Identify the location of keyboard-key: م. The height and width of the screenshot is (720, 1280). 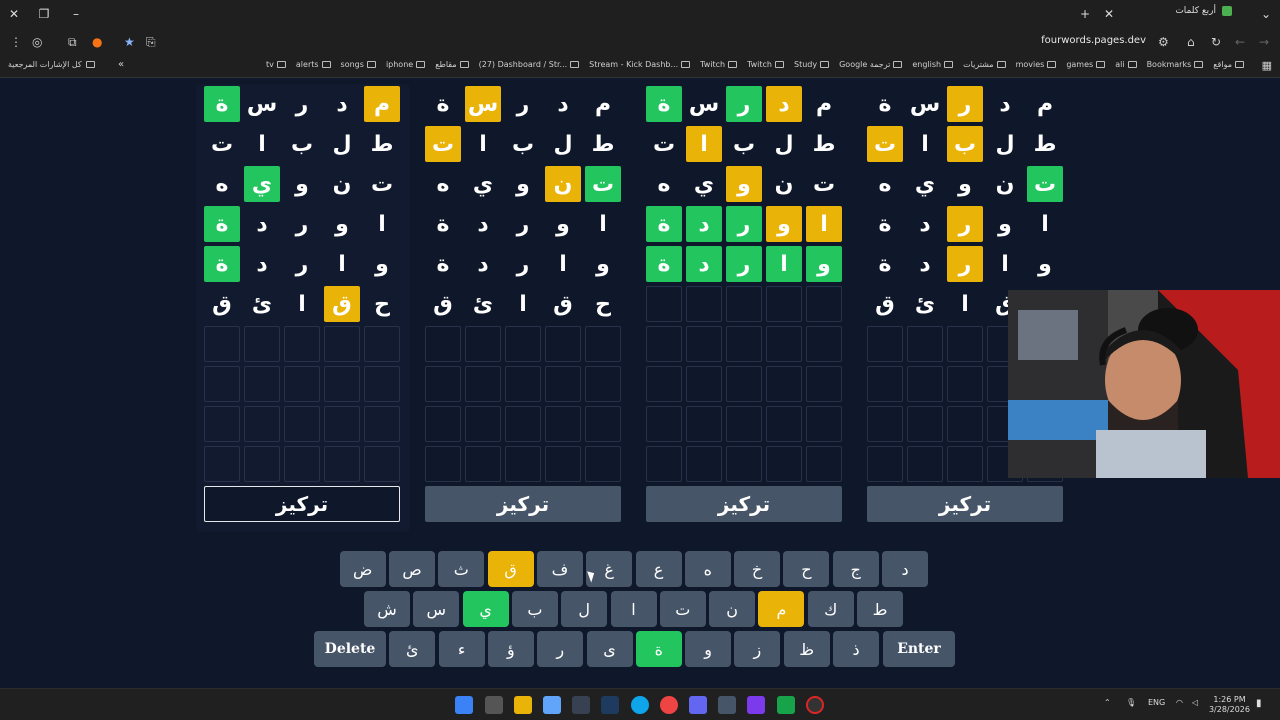
(781, 609).